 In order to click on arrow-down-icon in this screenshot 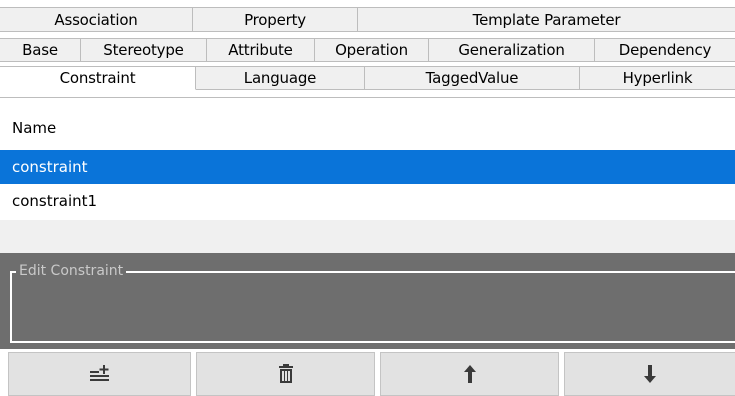, I will do `click(650, 374)`.